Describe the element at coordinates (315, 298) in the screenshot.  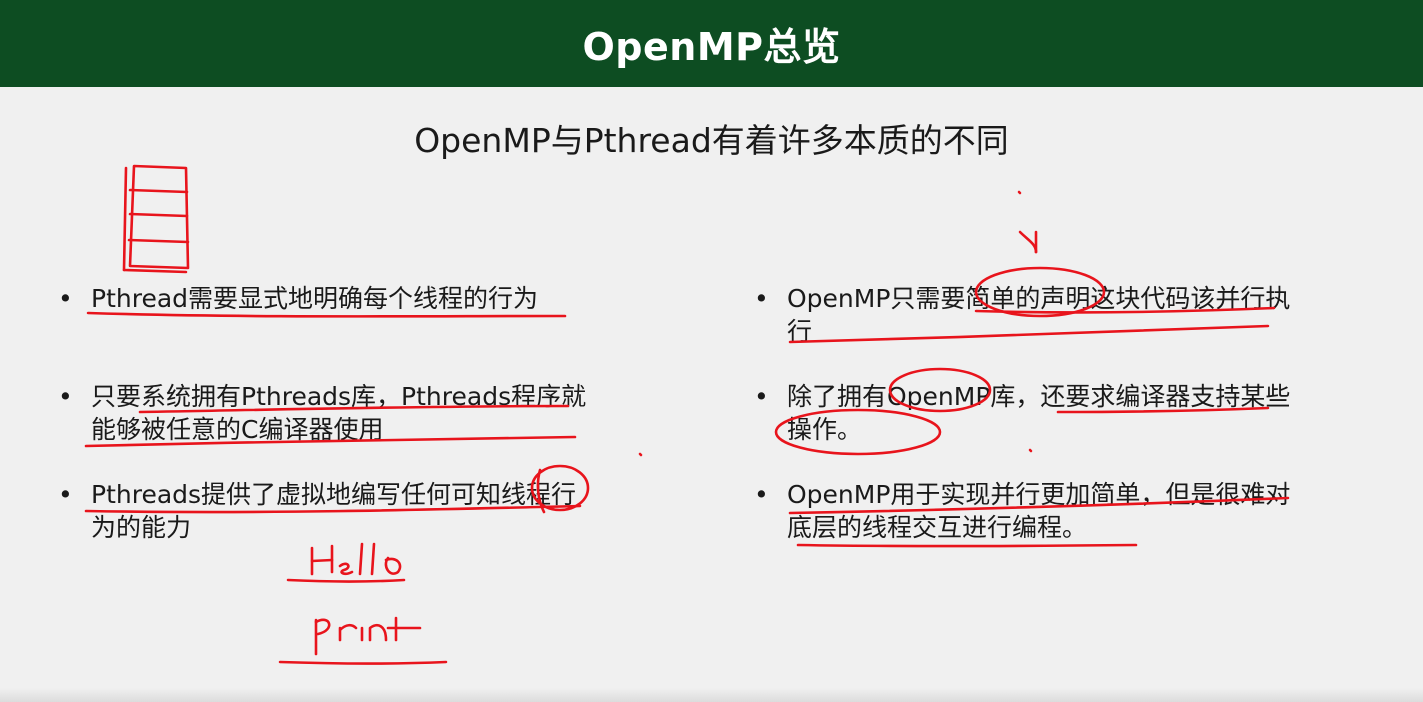
I see `bullet-text: Pthread需要显式地明确每个线程的行为` at that location.